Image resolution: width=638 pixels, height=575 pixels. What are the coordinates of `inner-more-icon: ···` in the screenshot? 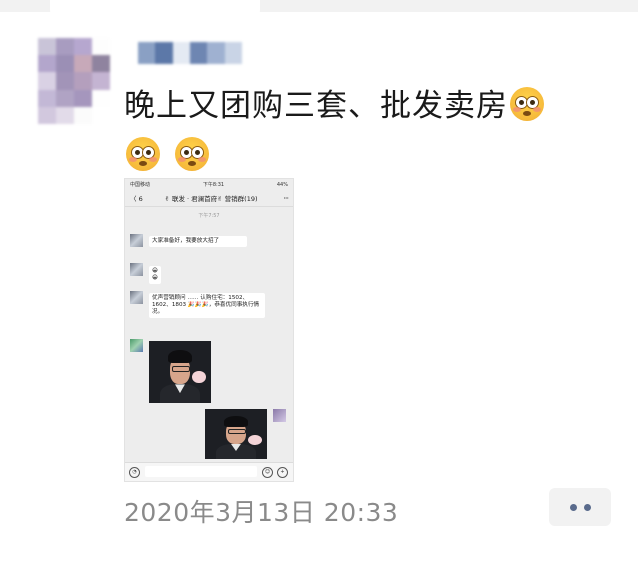 It's located at (286, 198).